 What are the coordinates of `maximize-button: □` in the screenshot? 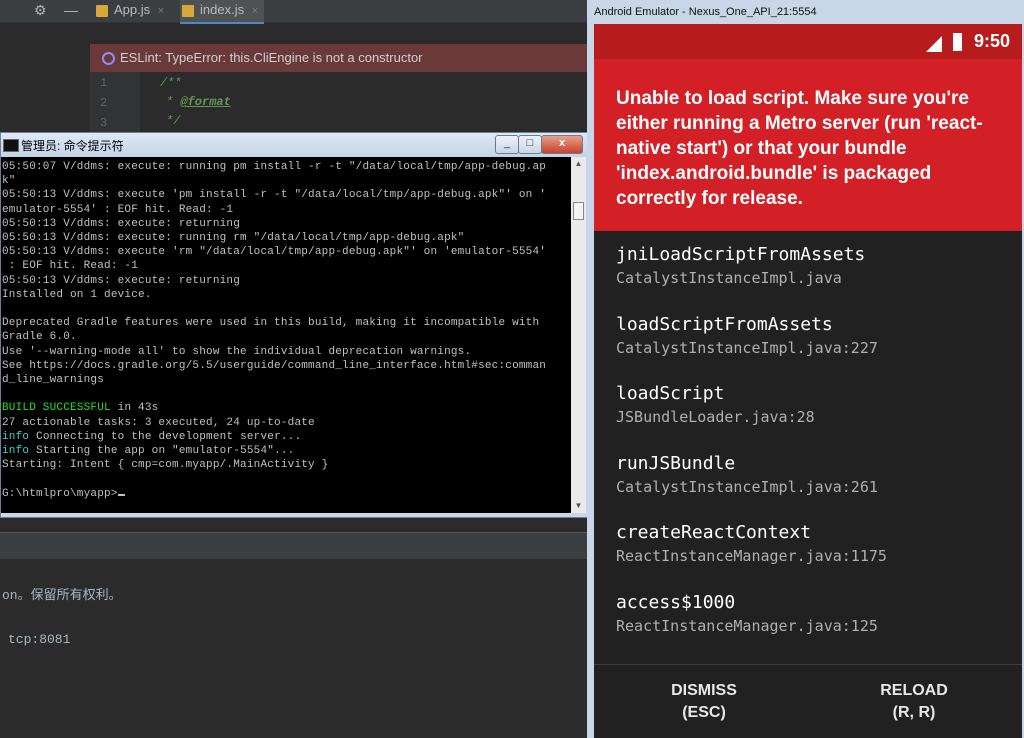 It's located at (530, 144).